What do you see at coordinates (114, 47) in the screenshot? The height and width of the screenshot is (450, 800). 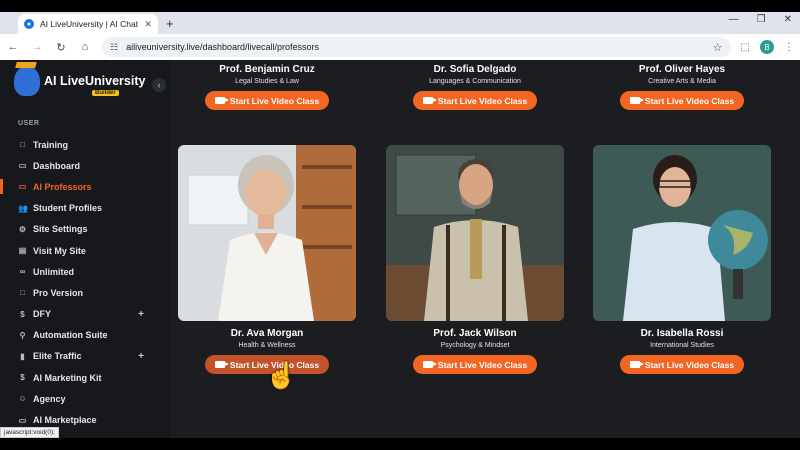 I see `site-info-icon: ☷` at bounding box center [114, 47].